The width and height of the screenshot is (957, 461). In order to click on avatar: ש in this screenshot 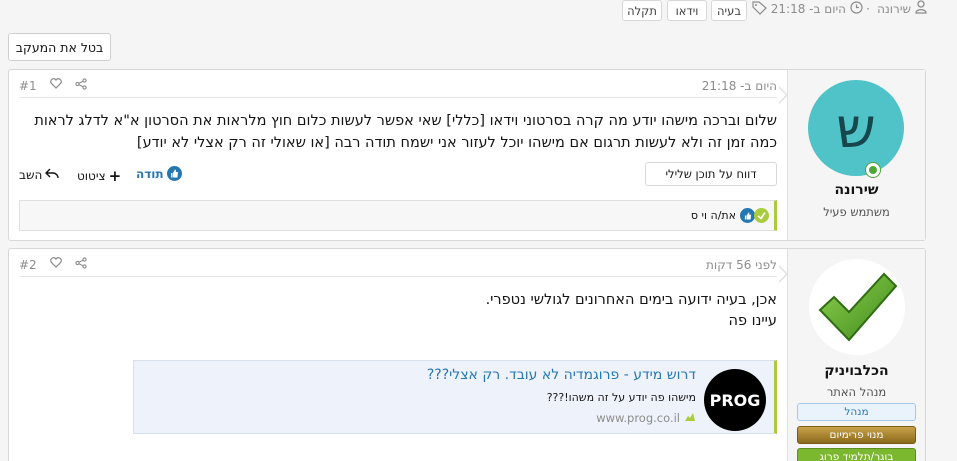, I will do `click(856, 128)`.